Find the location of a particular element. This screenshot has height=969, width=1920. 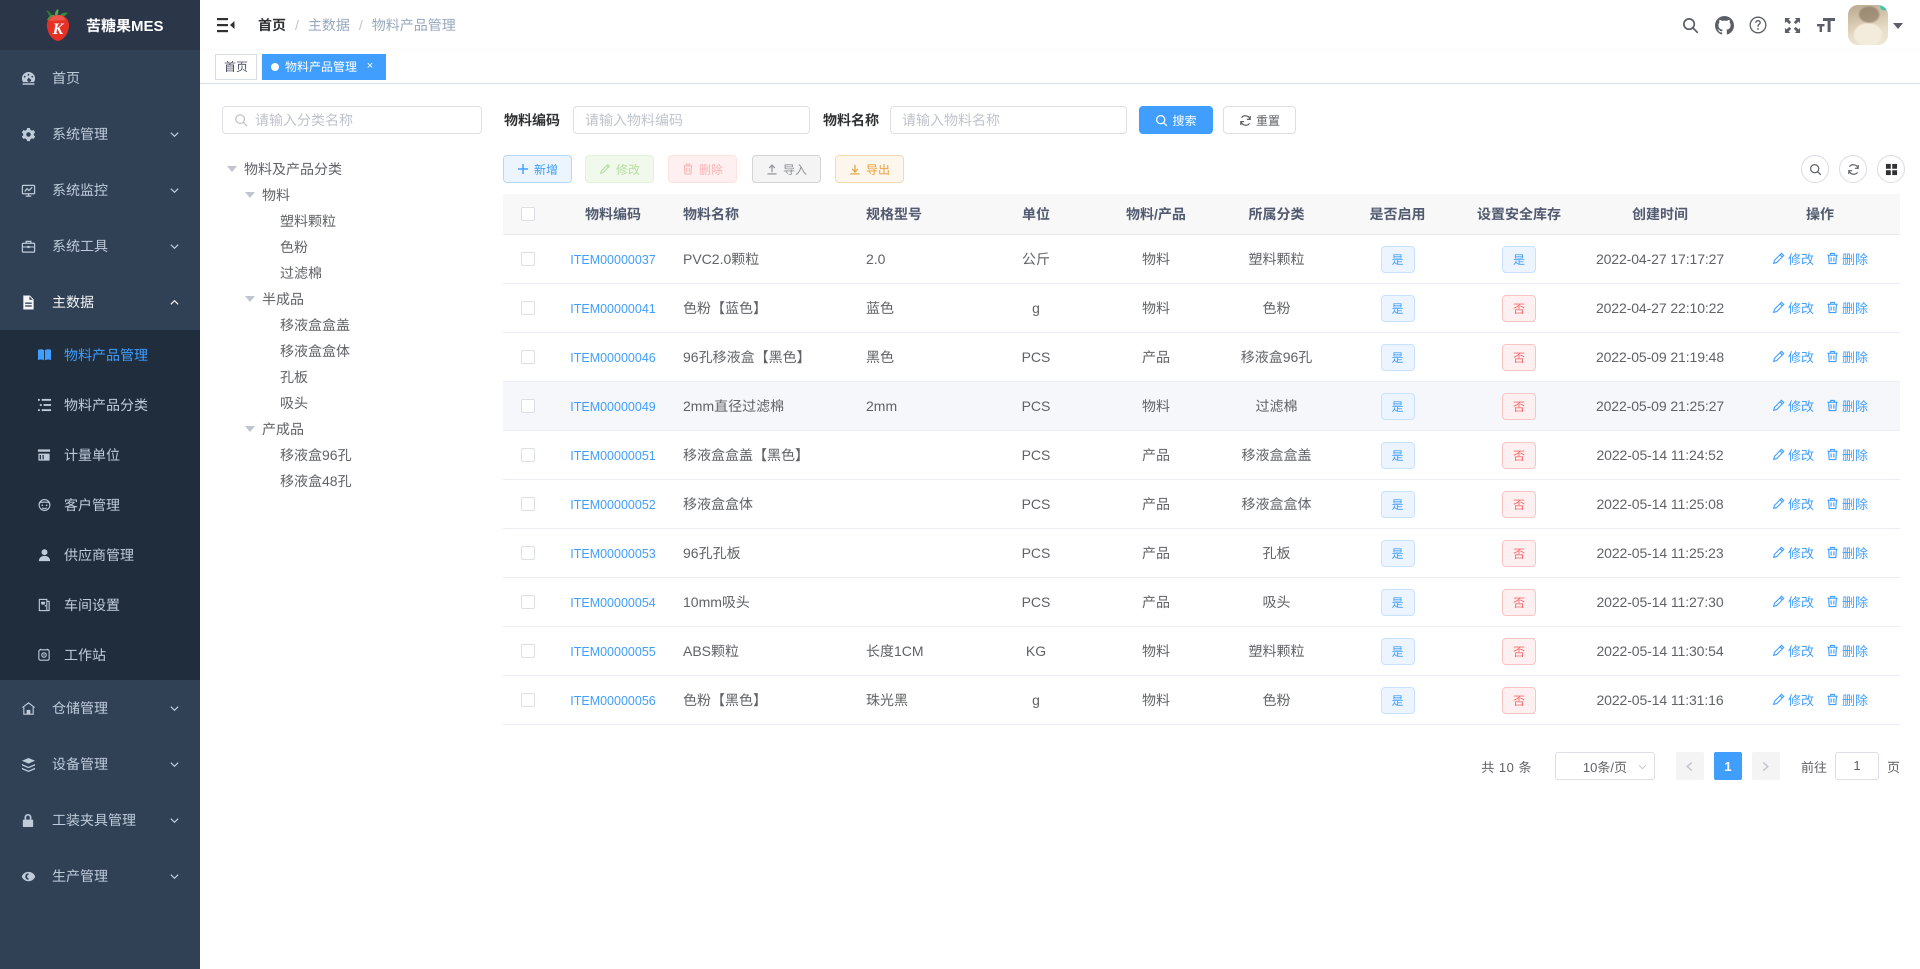

svg-text: K is located at coordinates (58, 29).